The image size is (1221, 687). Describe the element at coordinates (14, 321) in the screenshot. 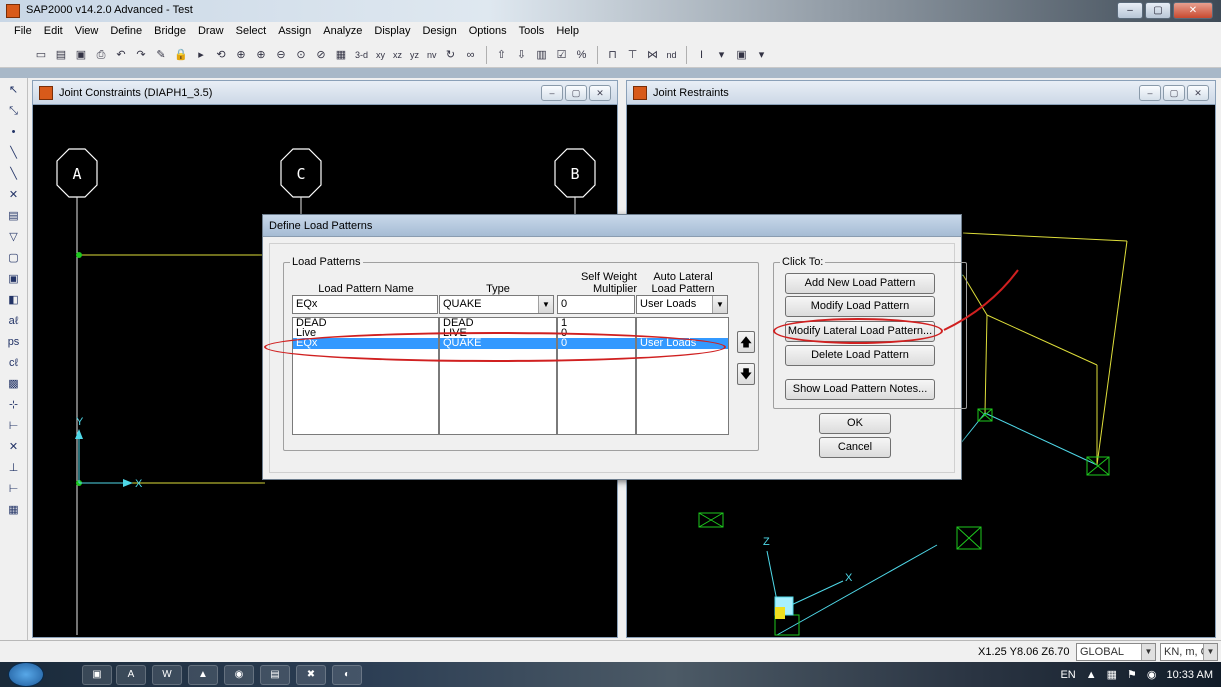

I see `select-all-icon: aℓ` at that location.